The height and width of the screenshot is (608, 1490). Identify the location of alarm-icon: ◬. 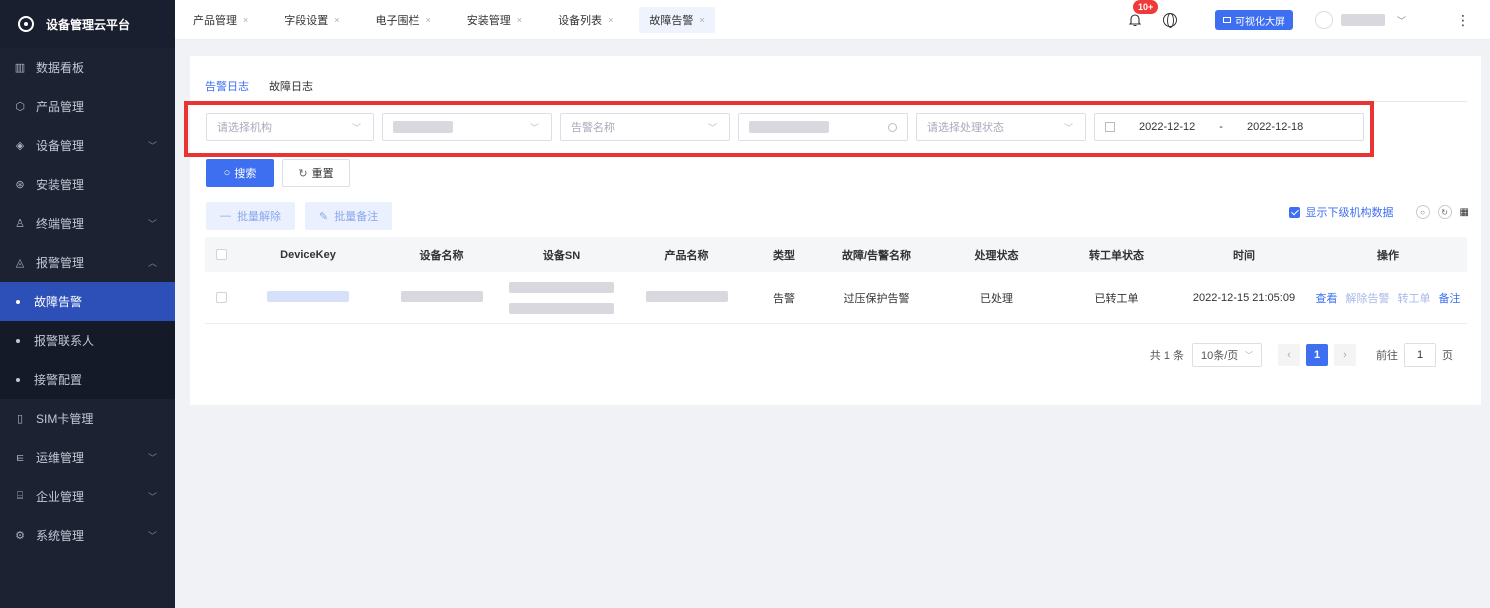
(20, 263).